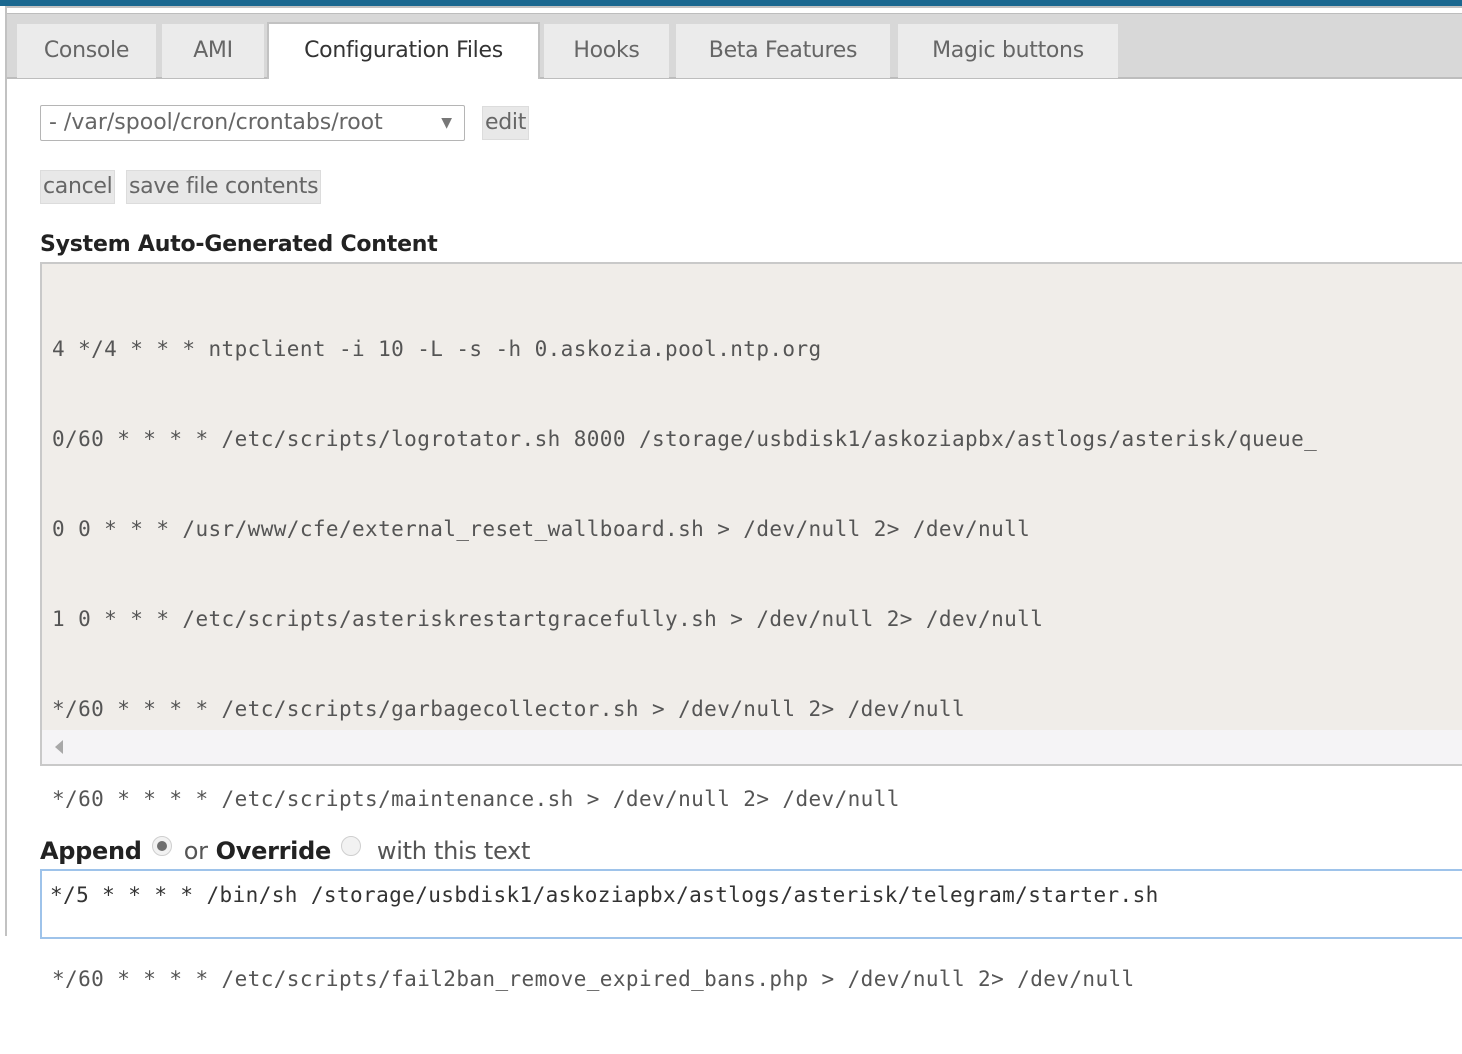  I want to click on override-radio, so click(350, 846).